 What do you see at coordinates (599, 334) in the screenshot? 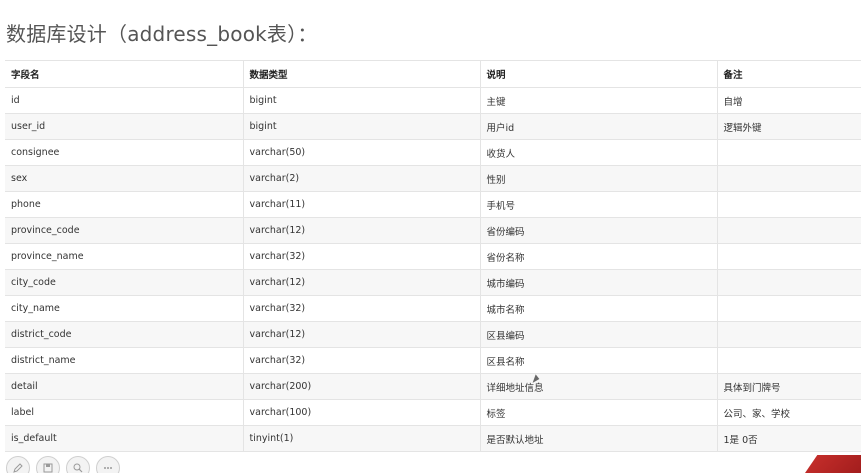
I see `description-cell: 区县编码` at bounding box center [599, 334].